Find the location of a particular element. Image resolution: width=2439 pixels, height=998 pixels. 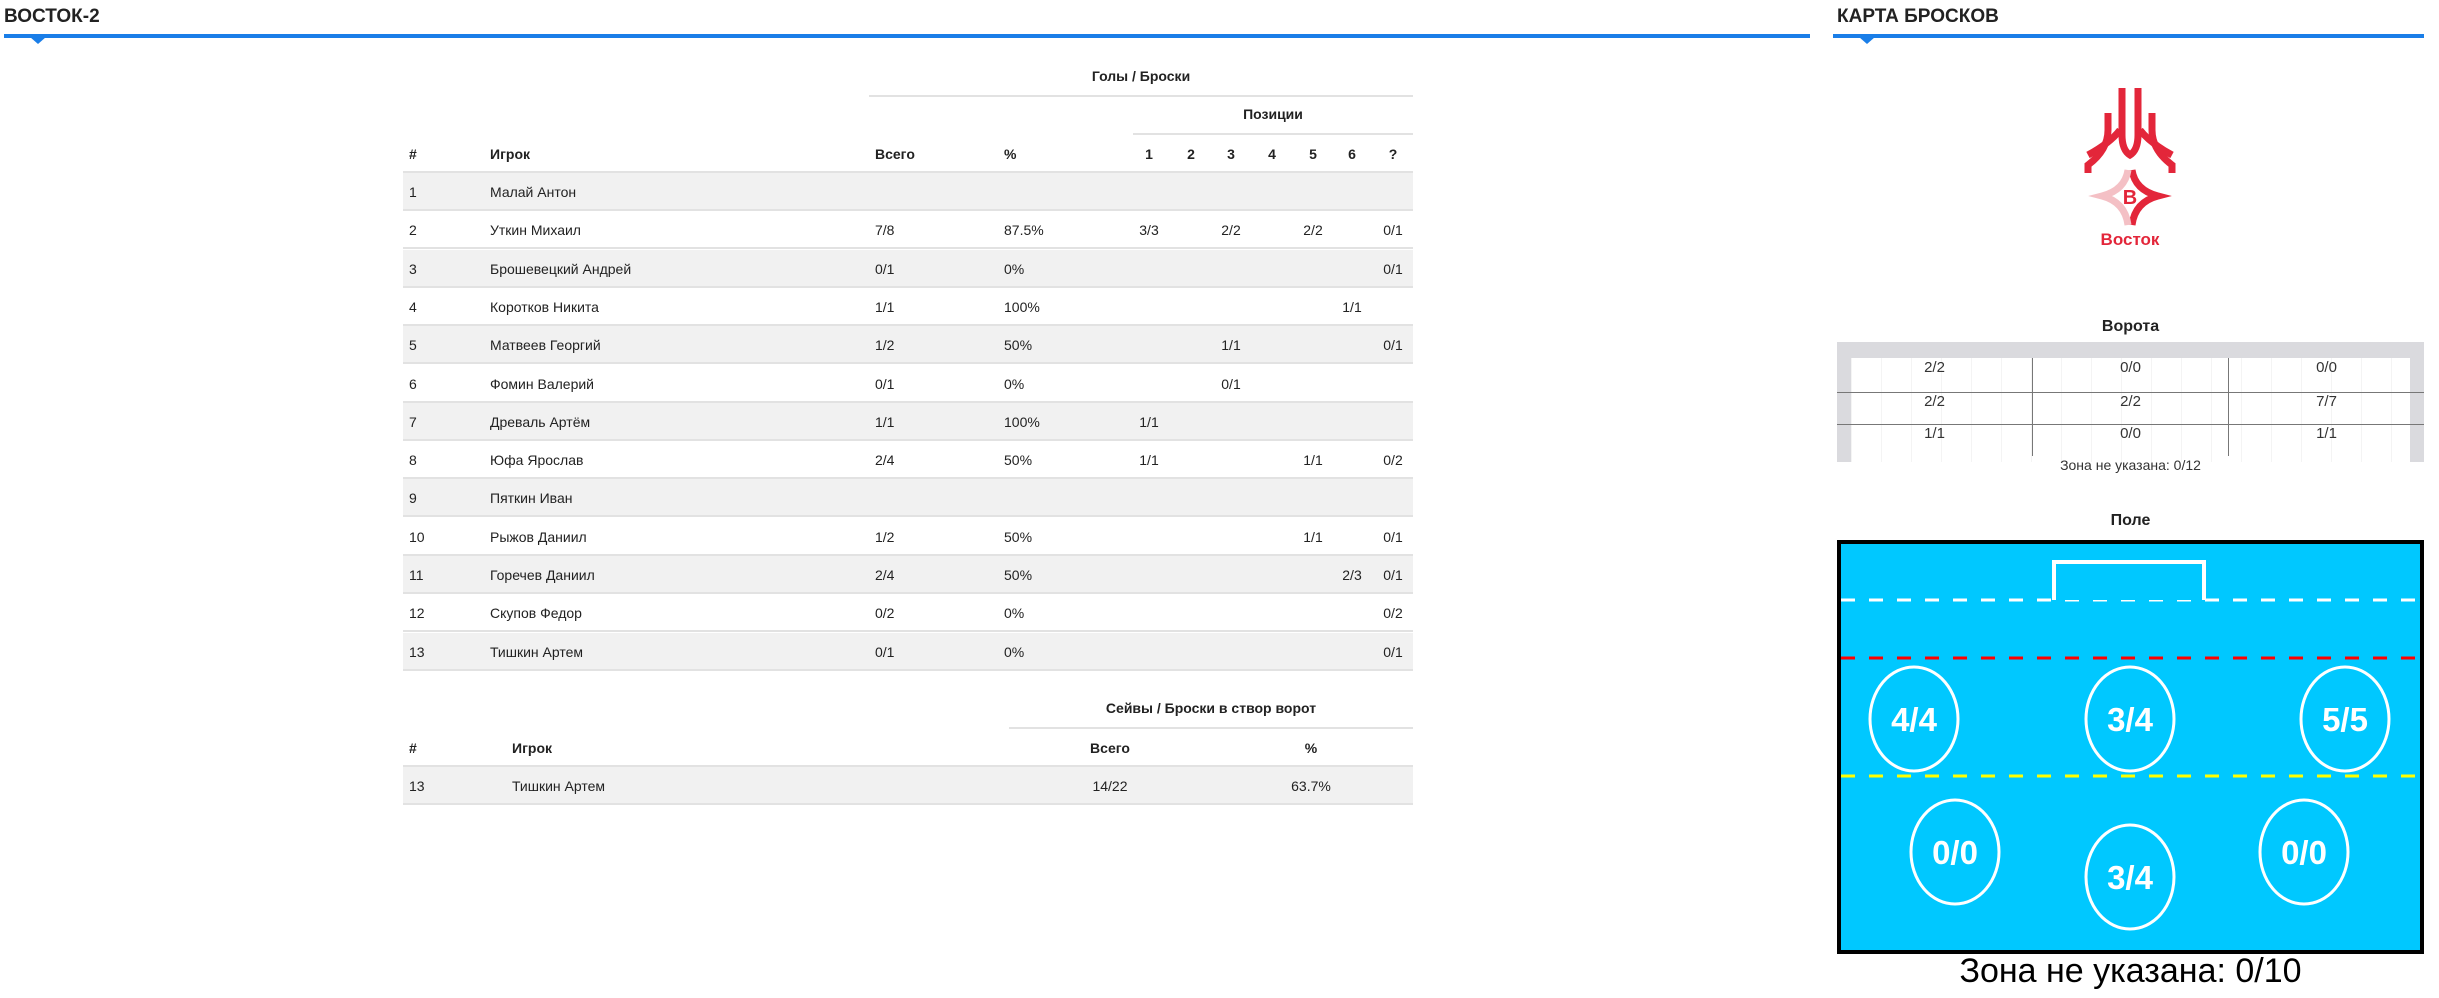

zone-value: 4/4 is located at coordinates (1914, 719).